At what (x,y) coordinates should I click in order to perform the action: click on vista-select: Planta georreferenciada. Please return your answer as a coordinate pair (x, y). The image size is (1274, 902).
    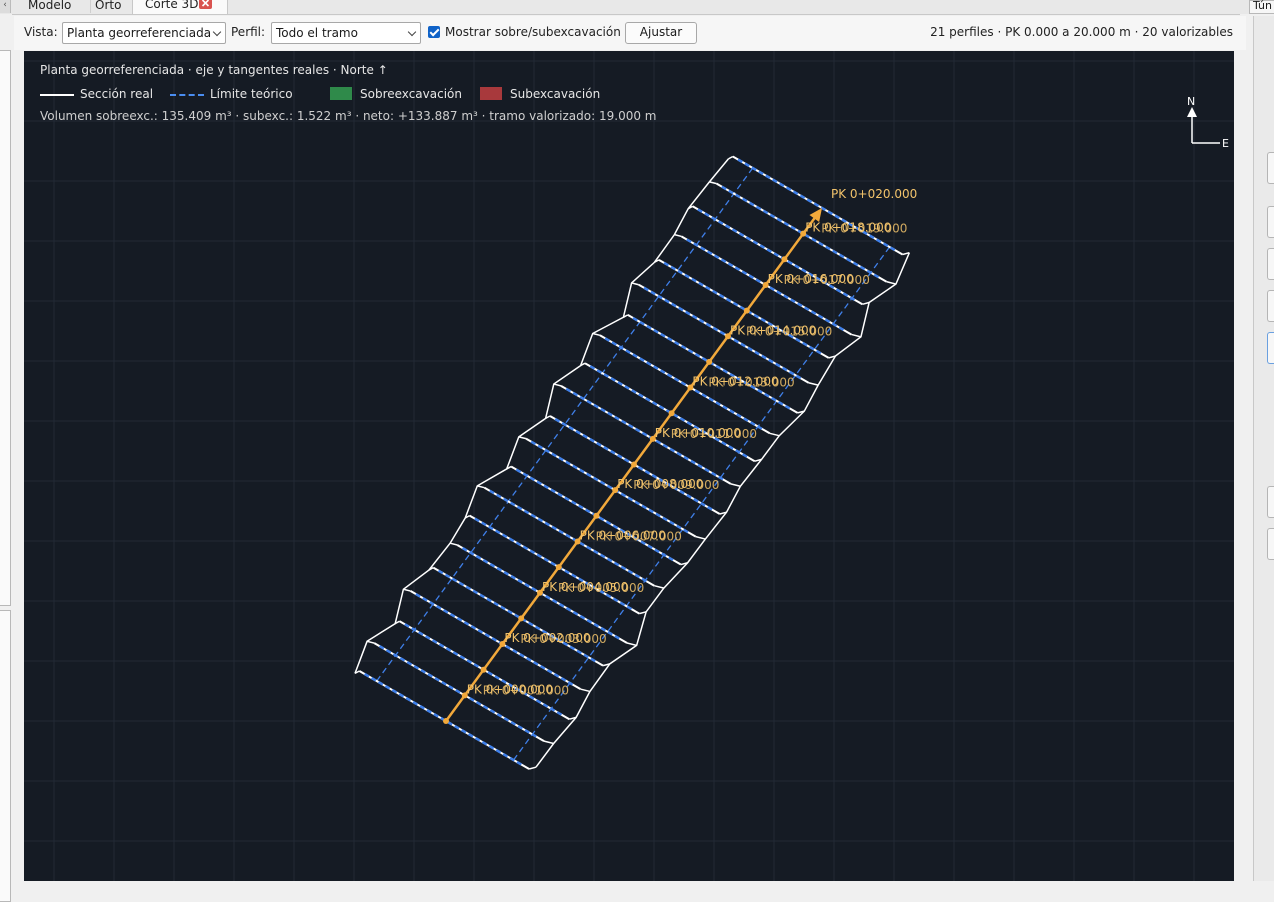
    Looking at the image, I should click on (144, 33).